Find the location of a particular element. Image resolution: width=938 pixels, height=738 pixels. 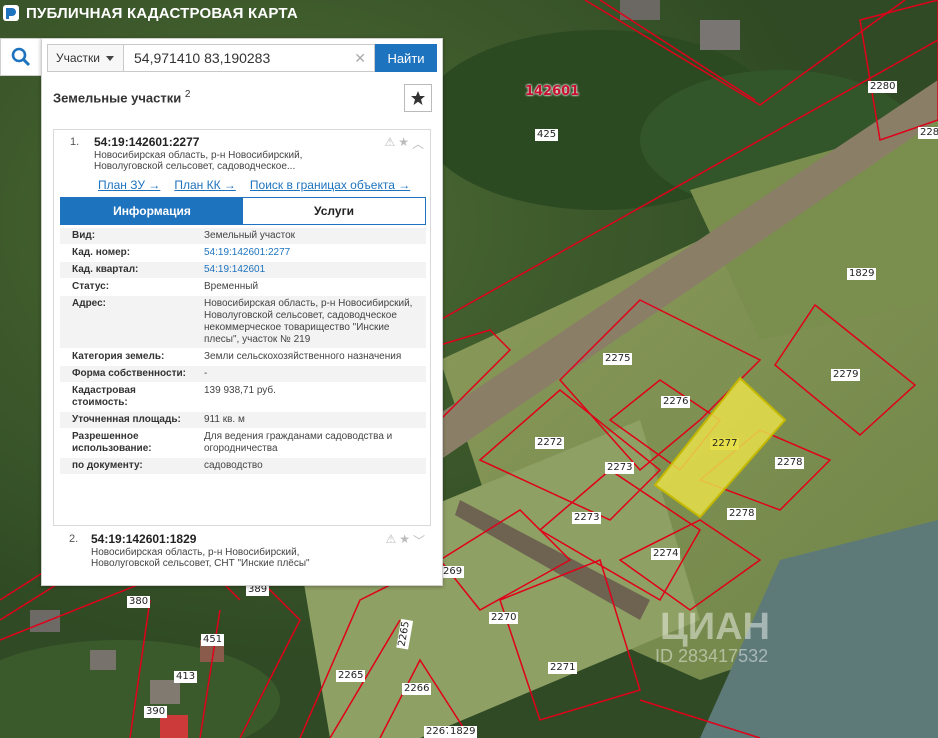

search-toggle-button is located at coordinates (20, 57).